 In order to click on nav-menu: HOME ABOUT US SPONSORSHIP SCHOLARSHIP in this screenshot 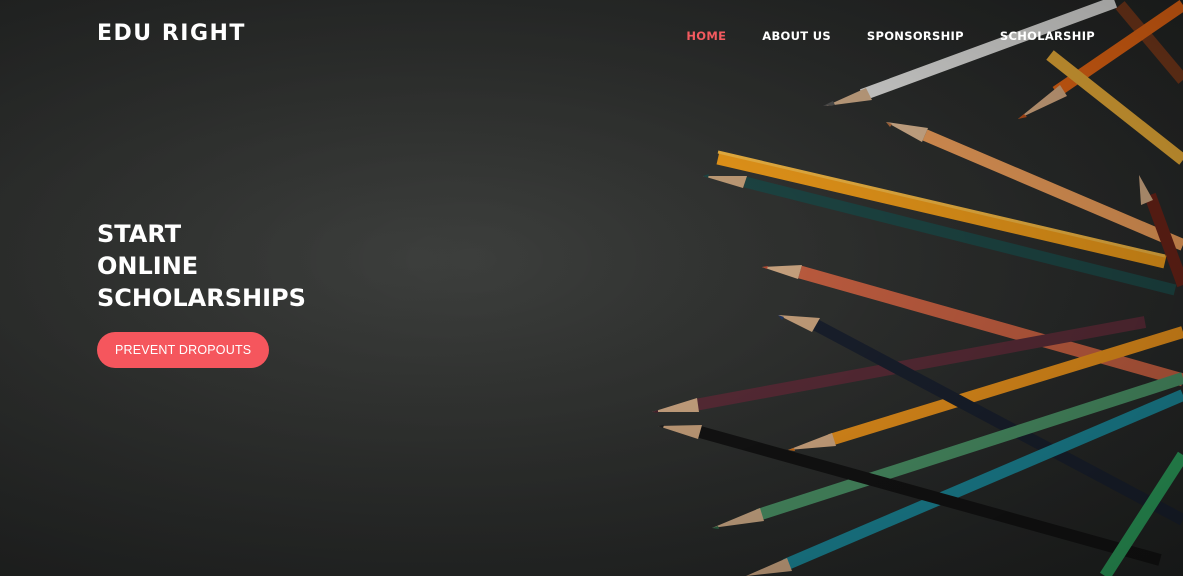, I will do `click(872, 36)`.